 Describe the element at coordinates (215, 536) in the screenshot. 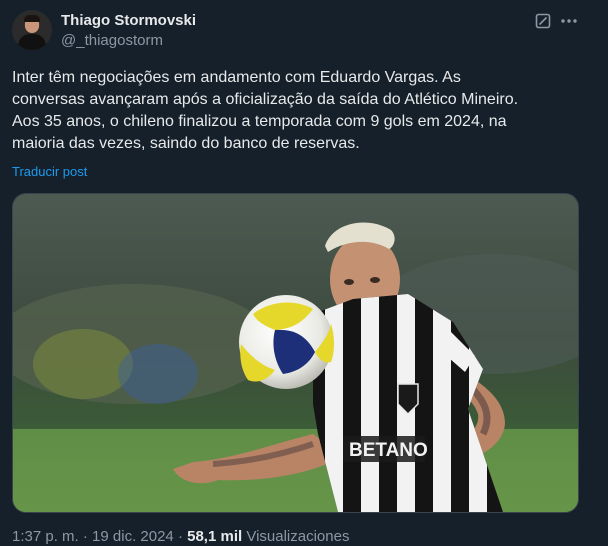

I see `views-count: 58,1 mil` at that location.